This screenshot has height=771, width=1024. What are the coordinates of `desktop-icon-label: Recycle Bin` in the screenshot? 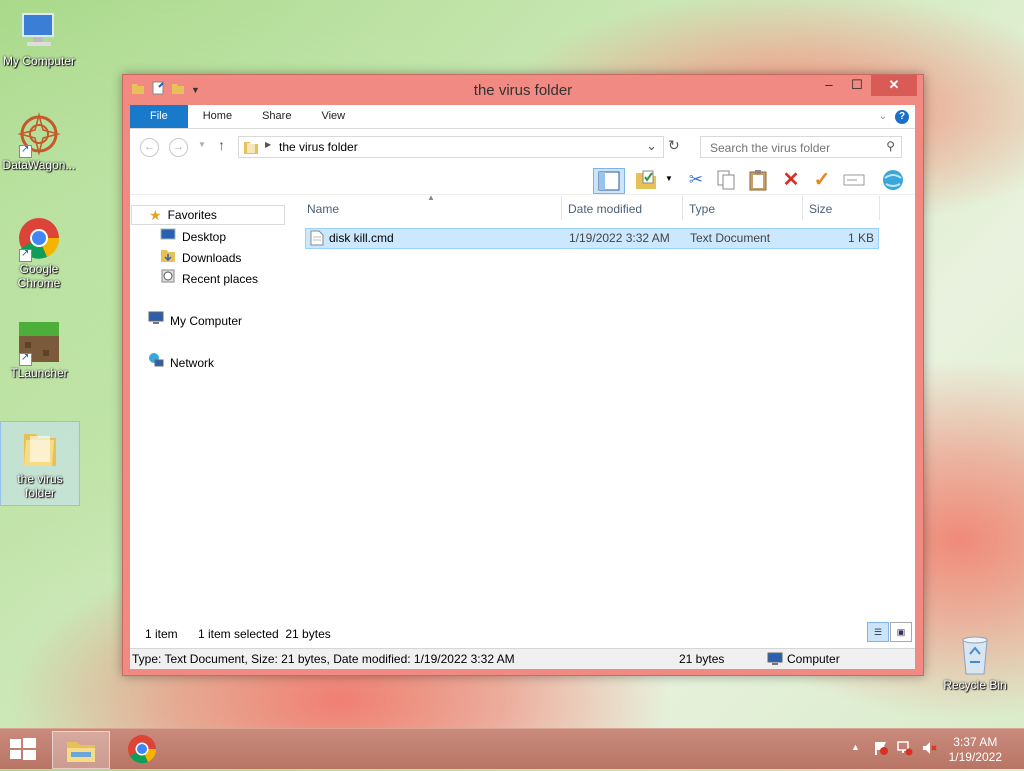 It's located at (975, 685).